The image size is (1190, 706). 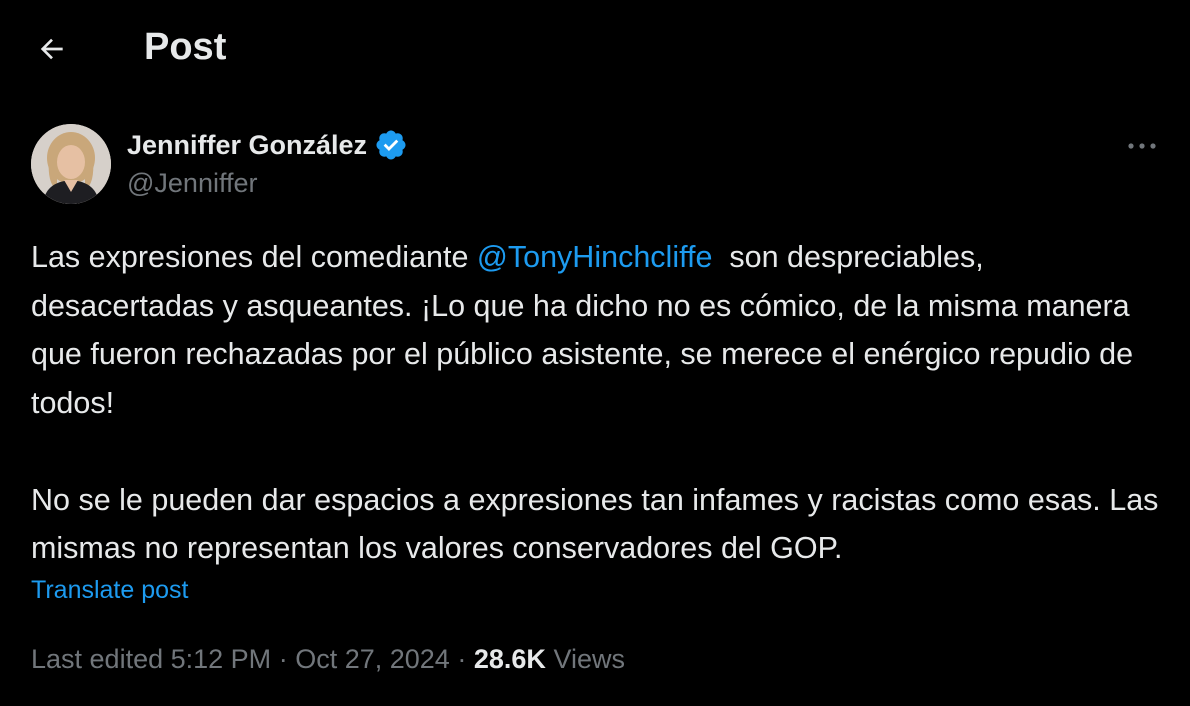 What do you see at coordinates (595, 257) in the screenshot?
I see `mention-link: @TonyHinchcliffe` at bounding box center [595, 257].